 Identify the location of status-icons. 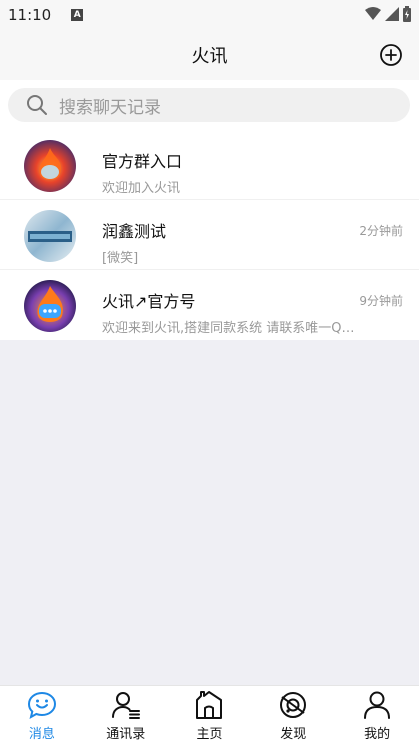
(388, 14).